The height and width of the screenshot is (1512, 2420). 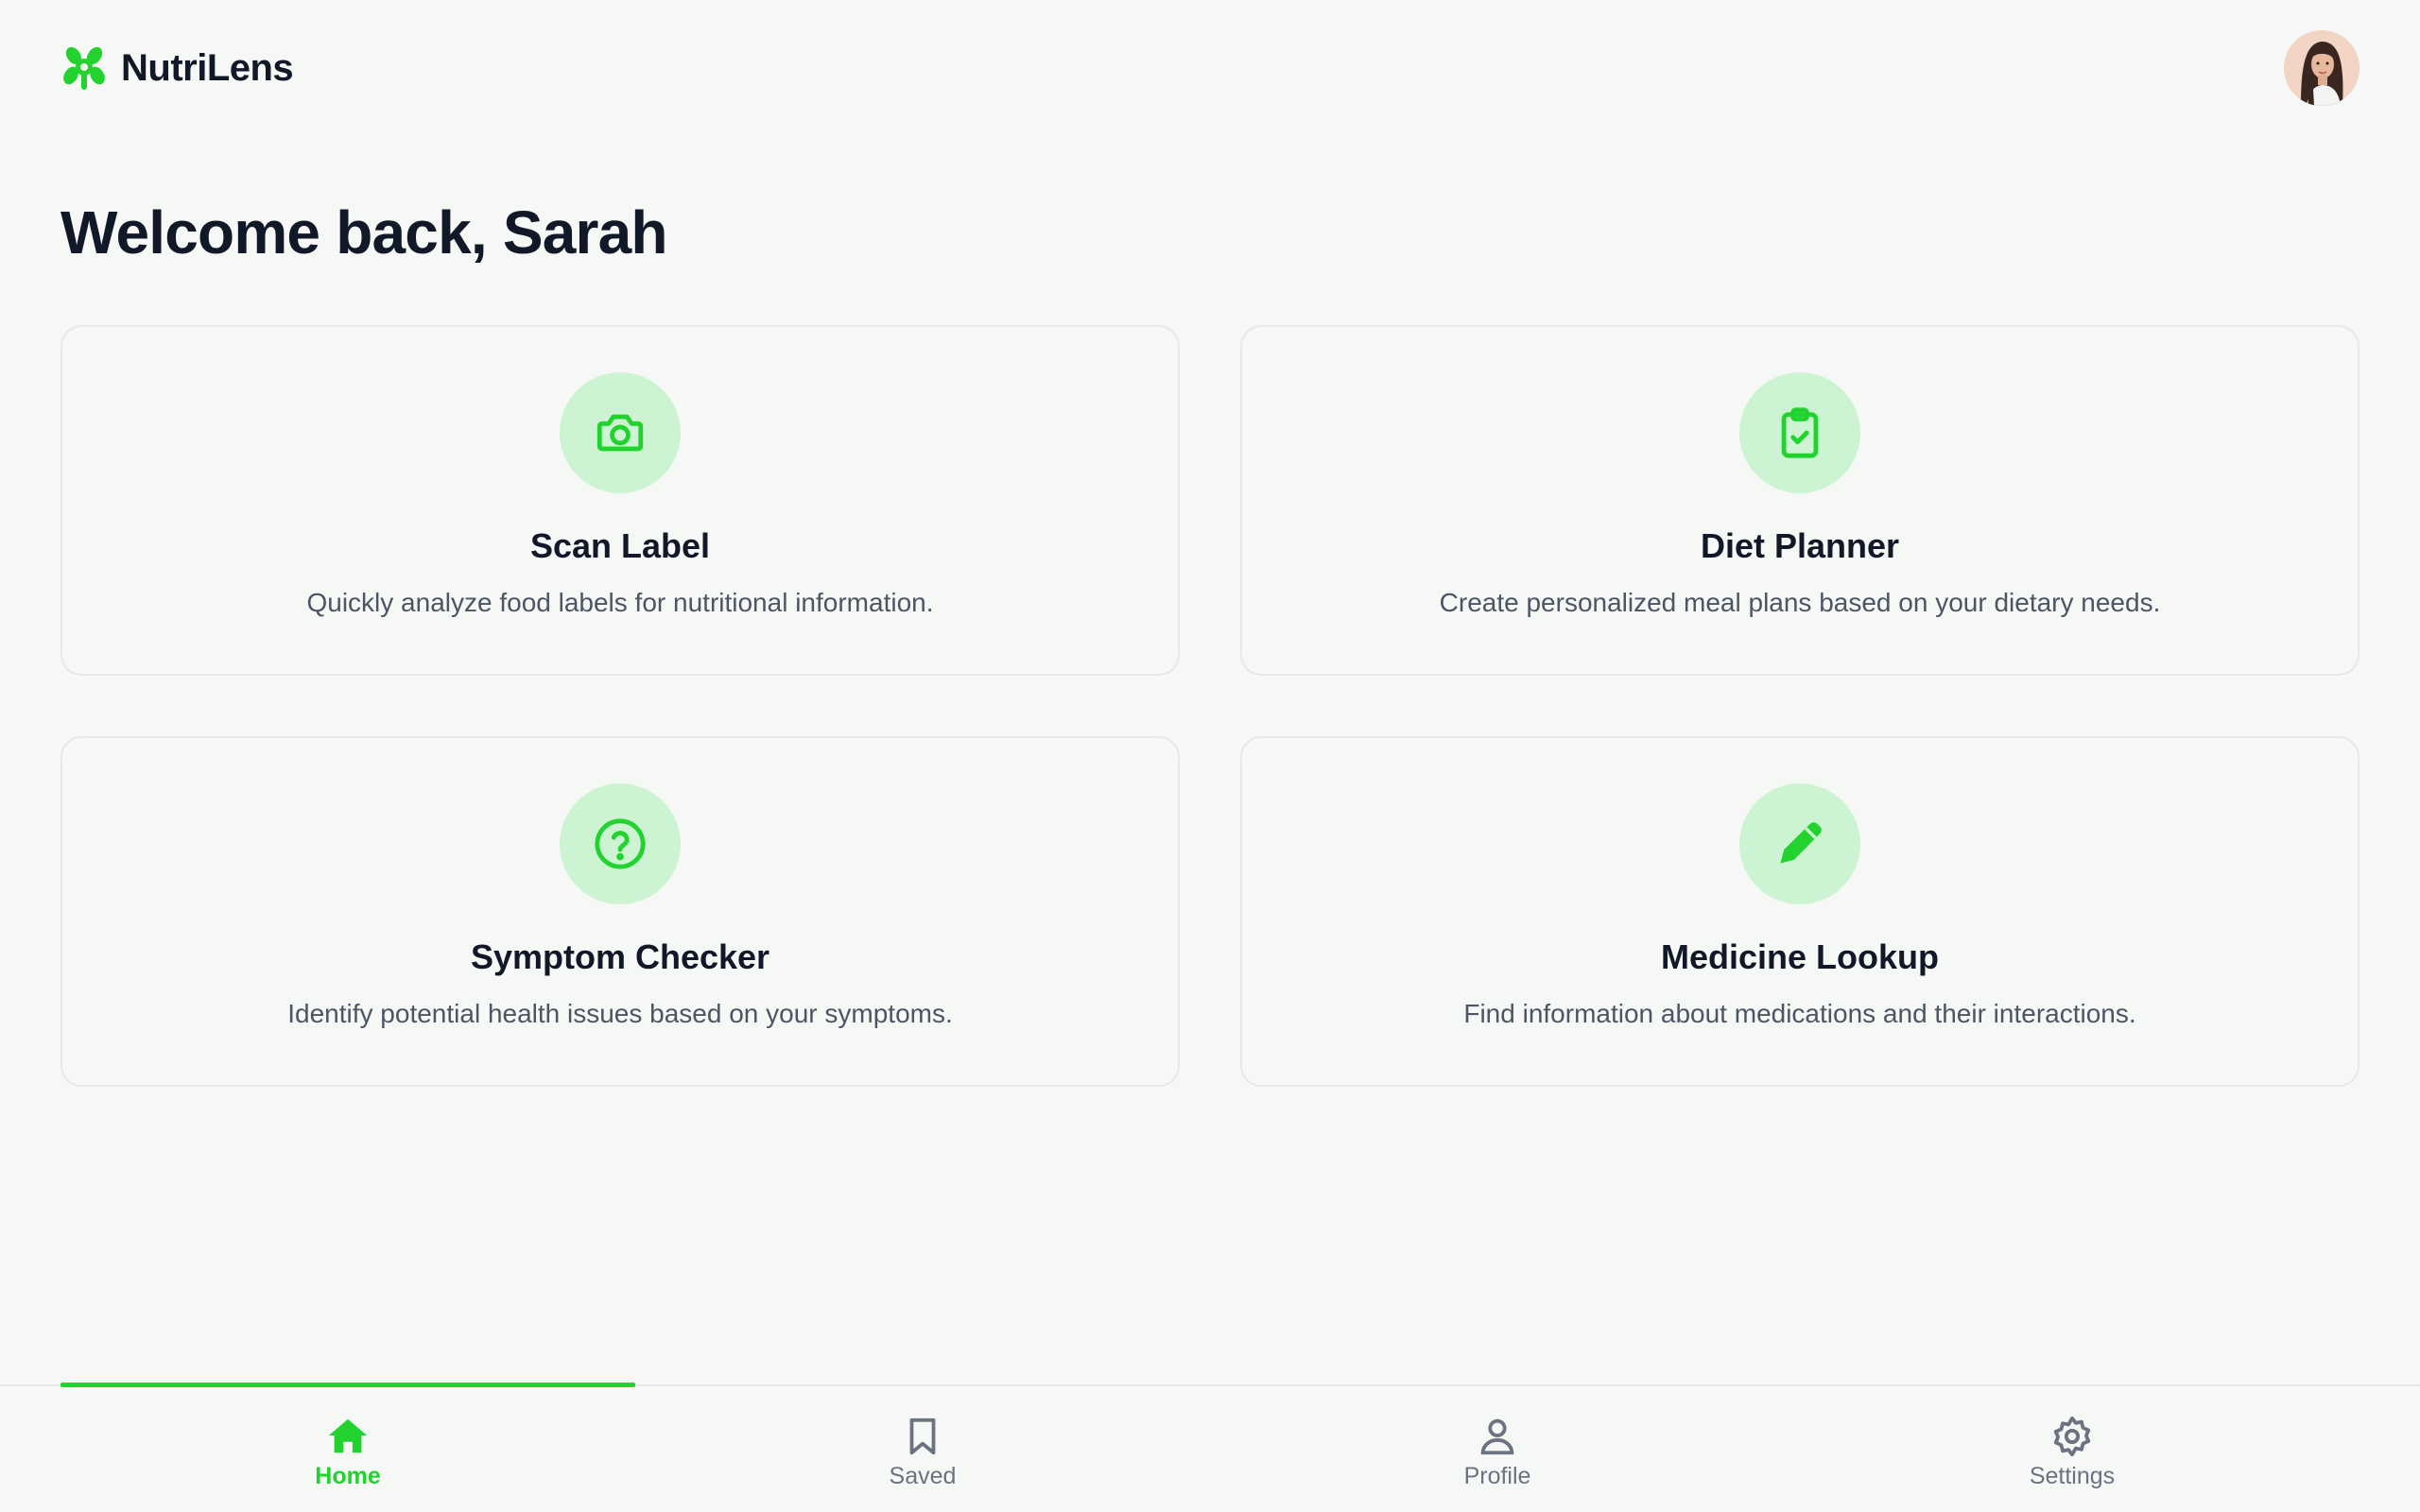 I want to click on nav-label: Home, so click(x=348, y=1476).